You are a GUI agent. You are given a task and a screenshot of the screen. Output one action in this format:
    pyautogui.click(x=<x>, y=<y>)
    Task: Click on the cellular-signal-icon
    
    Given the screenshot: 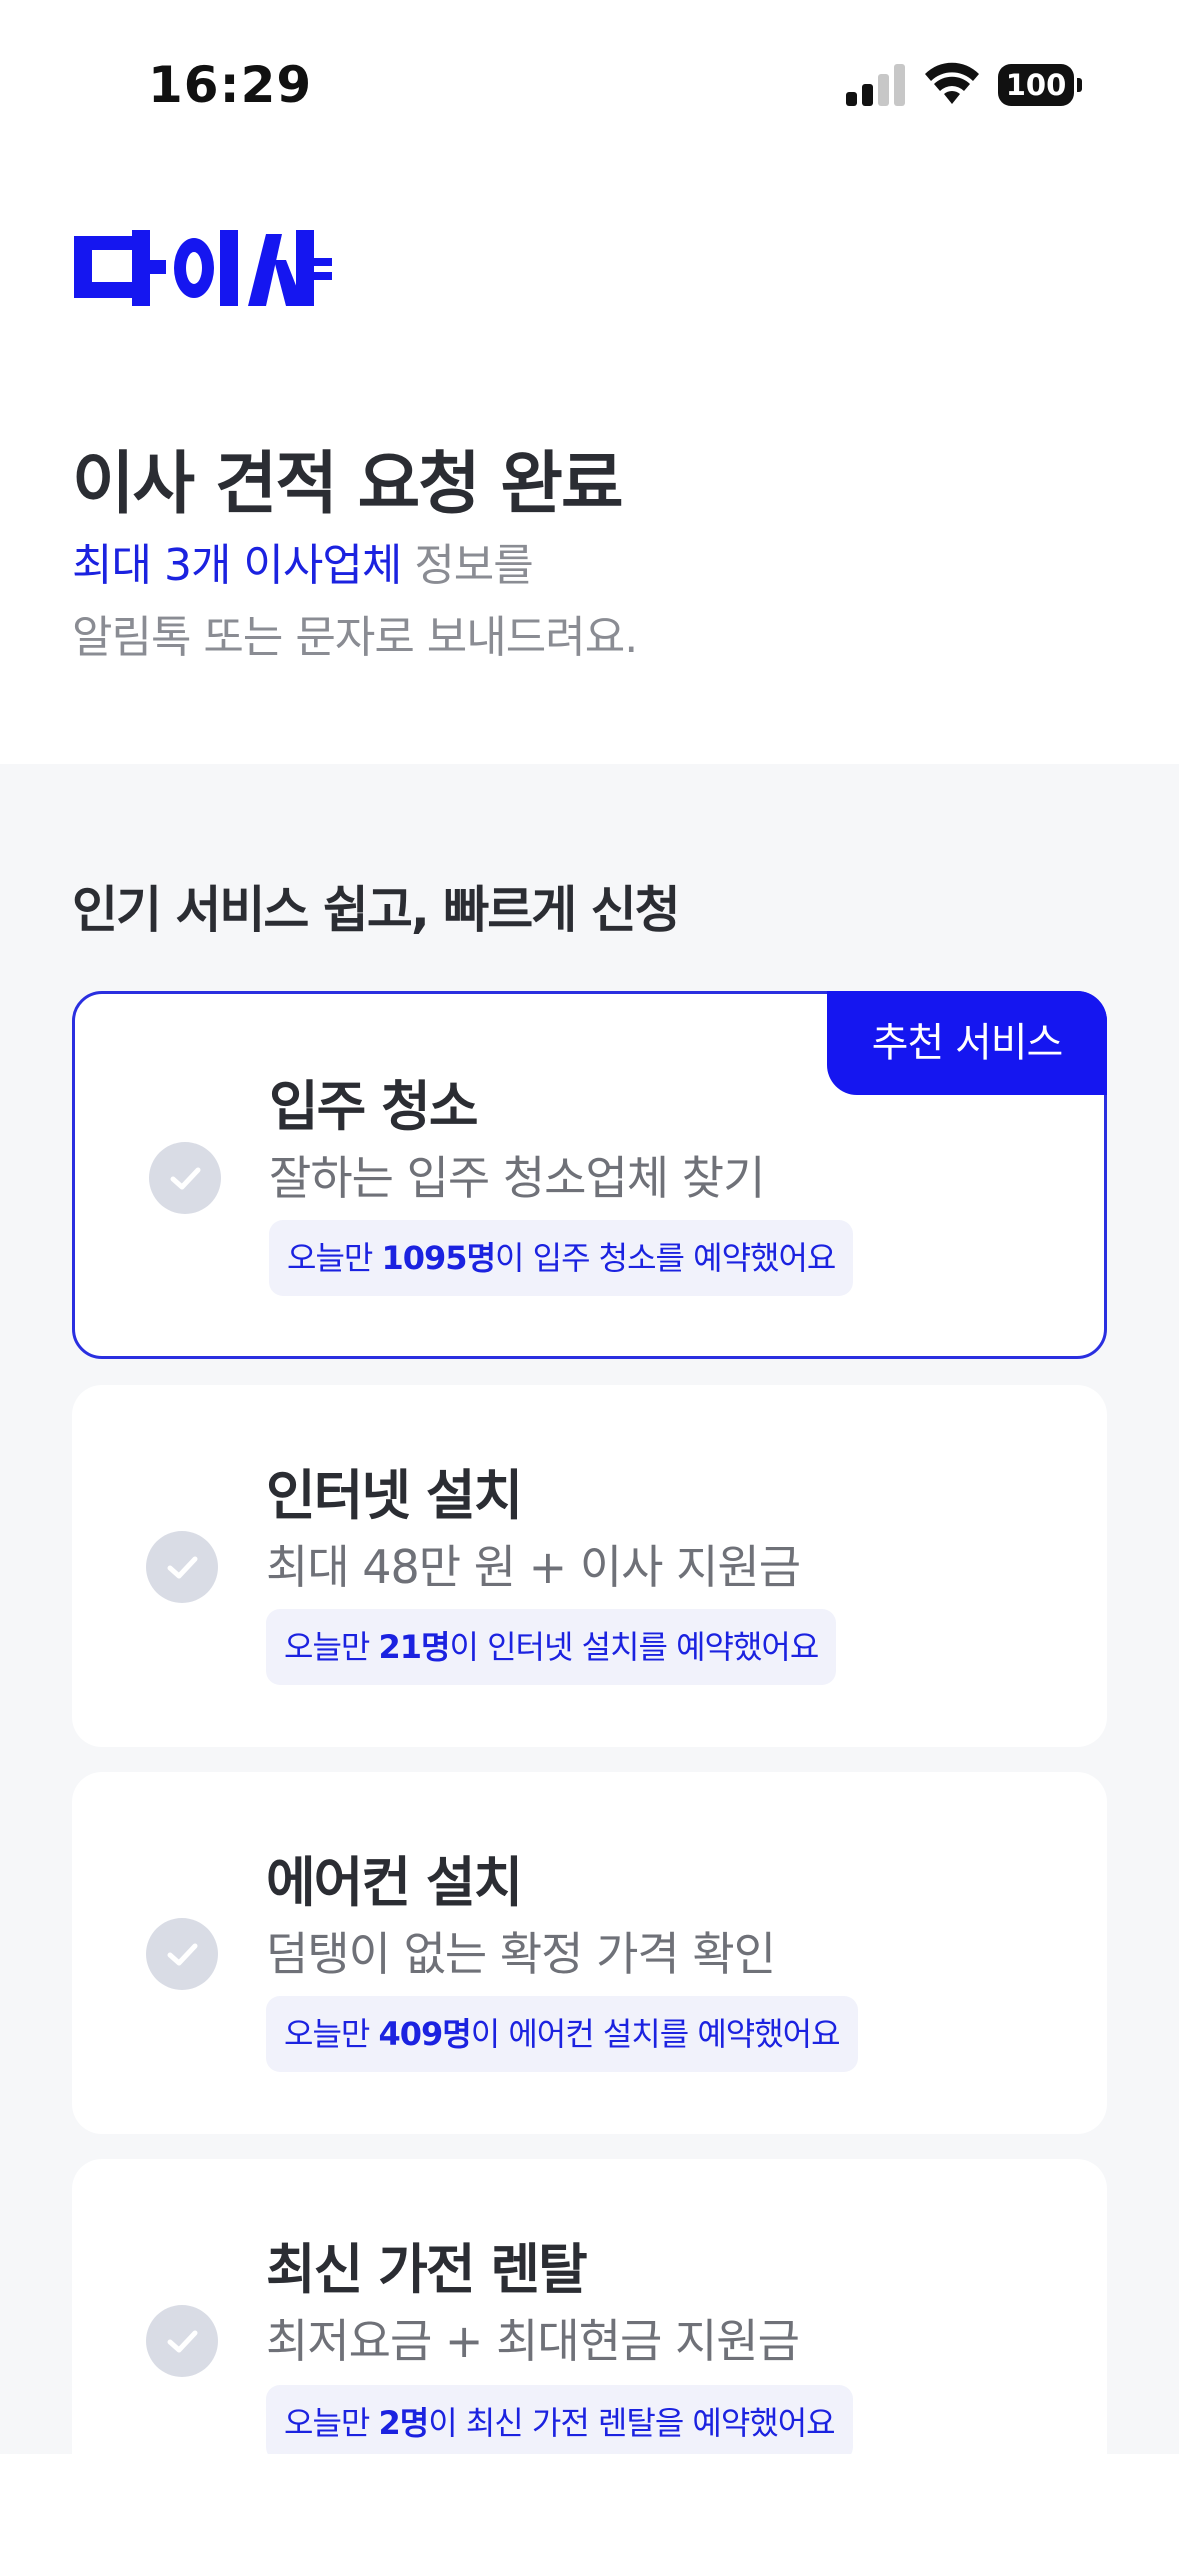 What is the action you would take?
    pyautogui.click(x=875, y=85)
    